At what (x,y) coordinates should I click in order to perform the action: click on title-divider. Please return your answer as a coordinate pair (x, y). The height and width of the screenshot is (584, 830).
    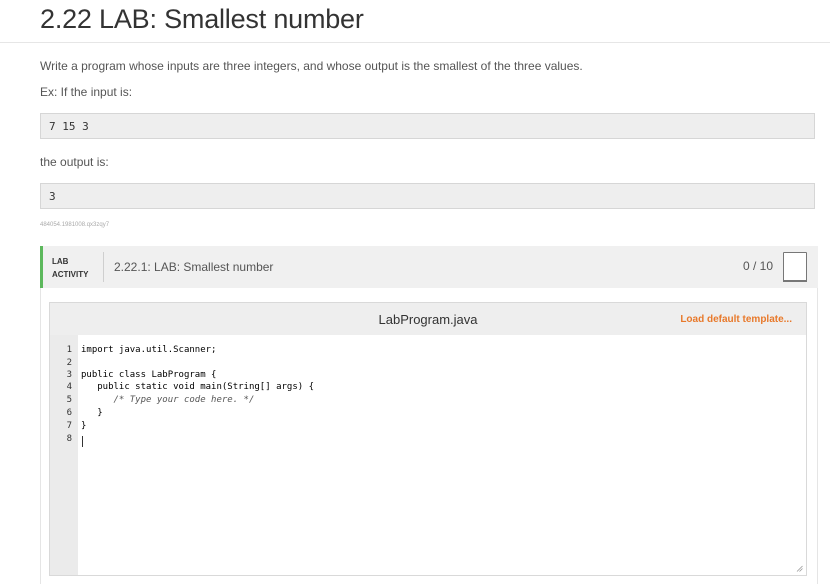
    Looking at the image, I should click on (415, 42).